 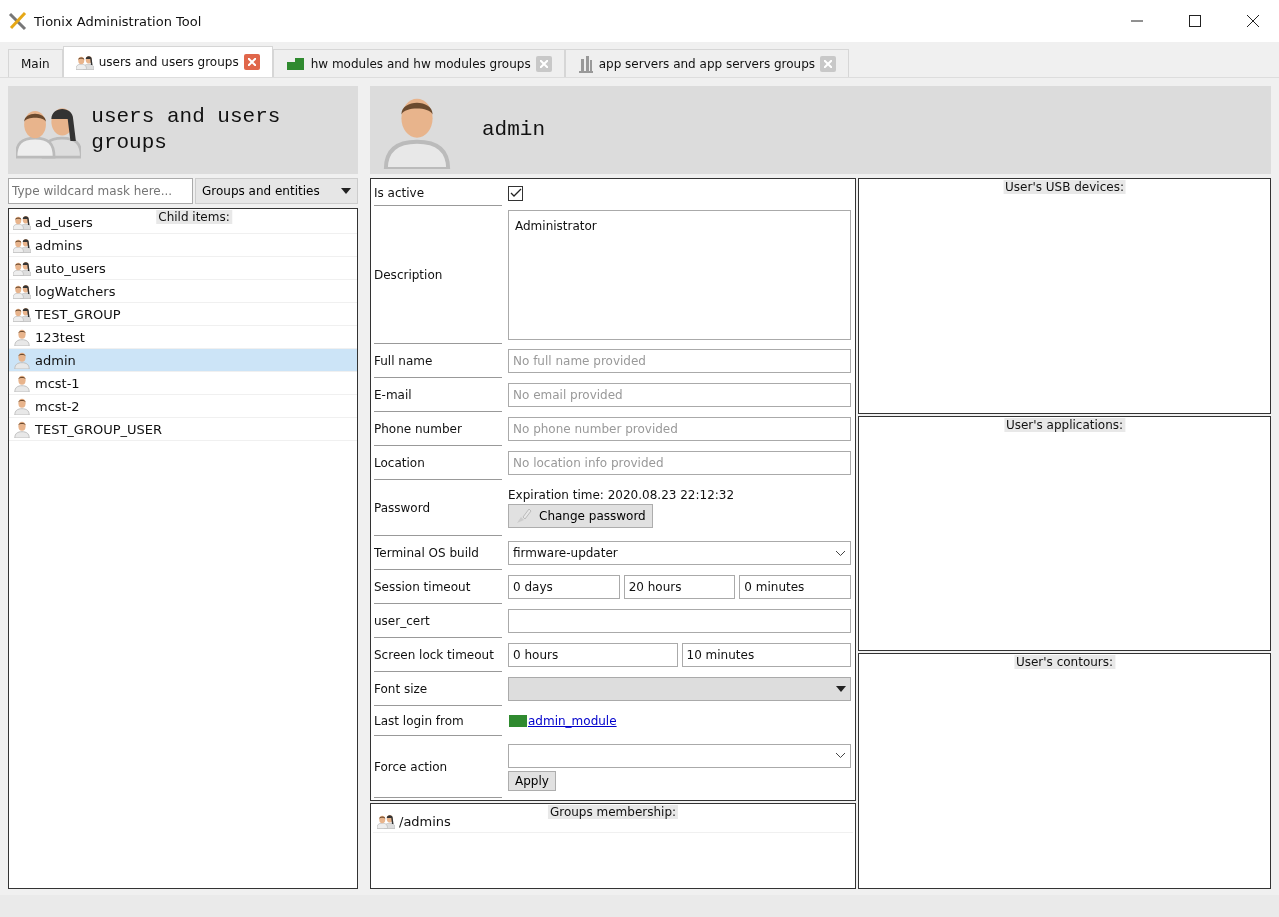 What do you see at coordinates (438, 767) in the screenshot?
I see `field-label: Force action` at bounding box center [438, 767].